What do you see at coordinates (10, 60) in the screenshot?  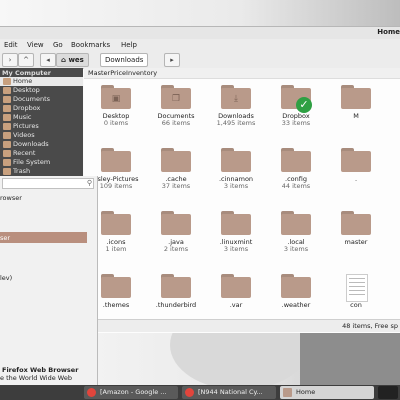 I see `back-button: ›` at bounding box center [10, 60].